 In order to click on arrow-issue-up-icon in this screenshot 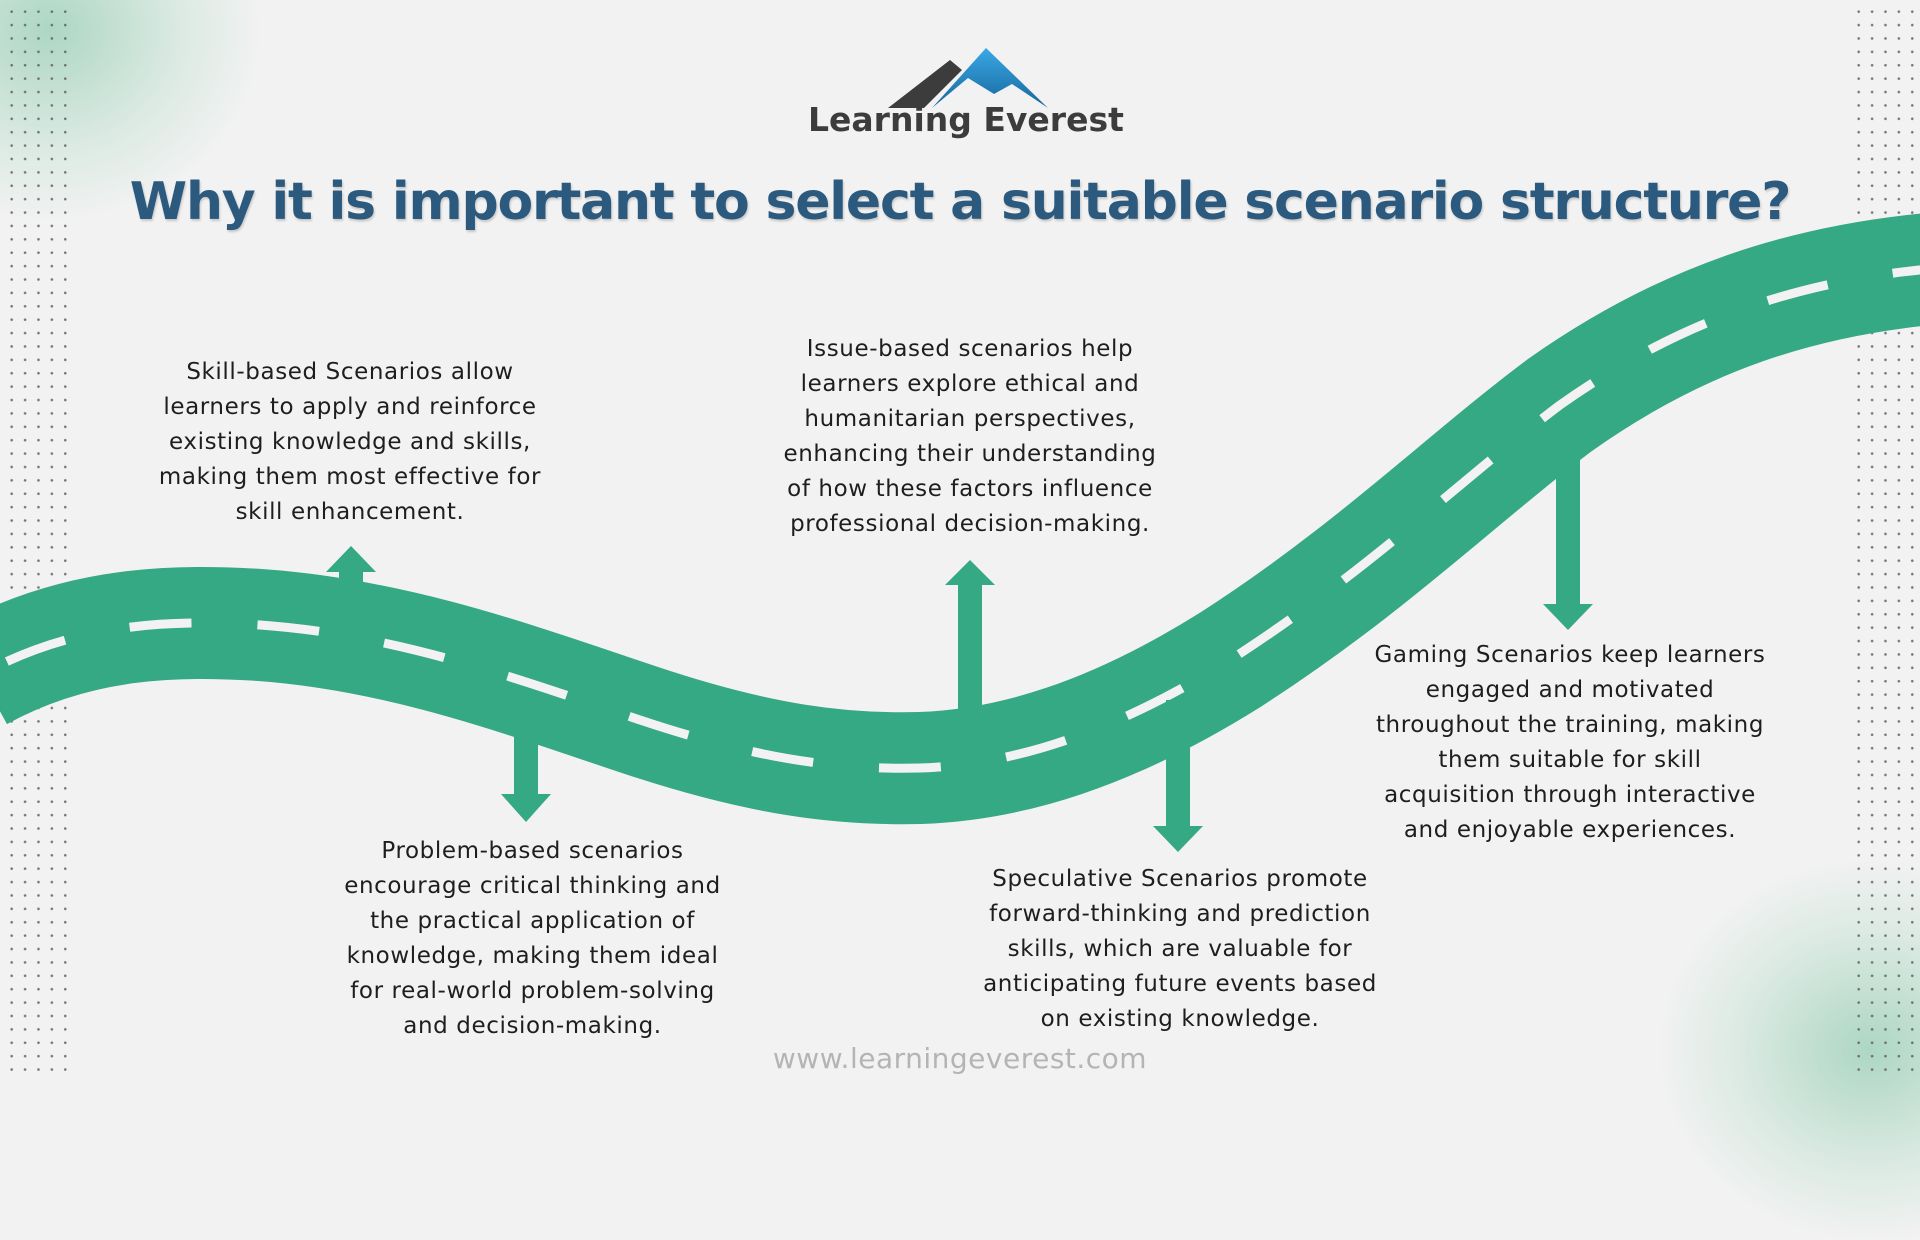, I will do `click(970, 635)`.